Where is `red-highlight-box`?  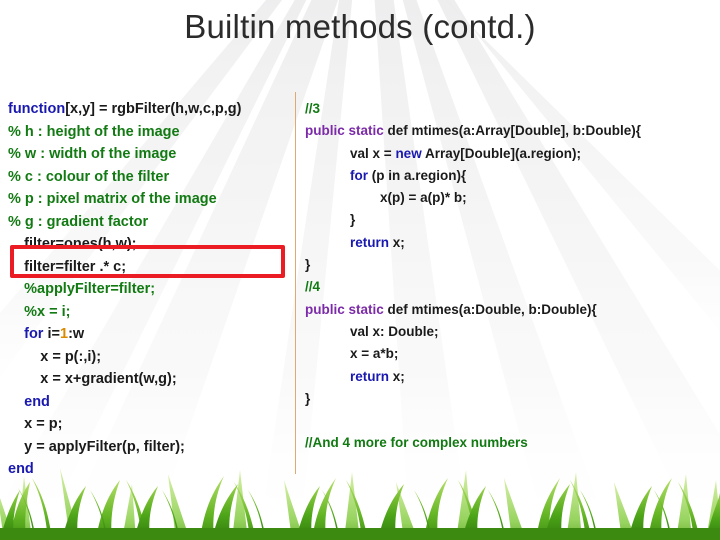
red-highlight-box is located at coordinates (147, 261).